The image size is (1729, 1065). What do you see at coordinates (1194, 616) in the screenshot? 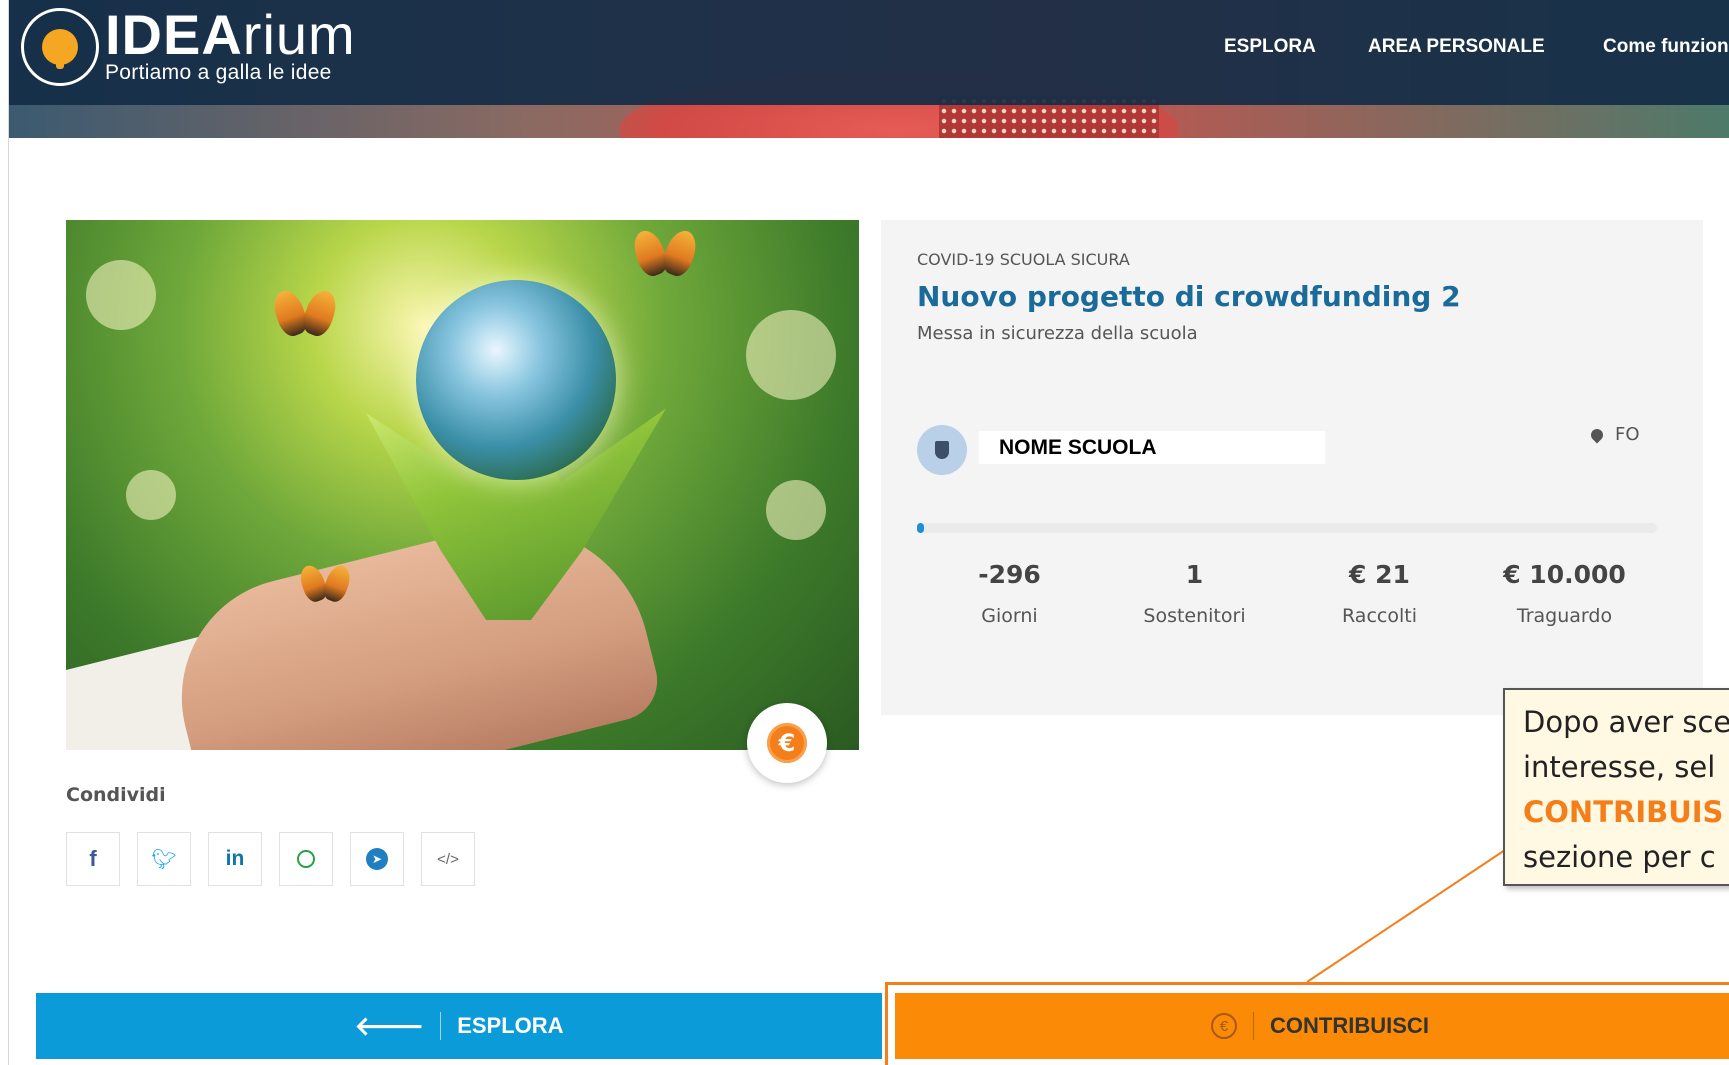
I see `stat-label: Sostenitori` at bounding box center [1194, 616].